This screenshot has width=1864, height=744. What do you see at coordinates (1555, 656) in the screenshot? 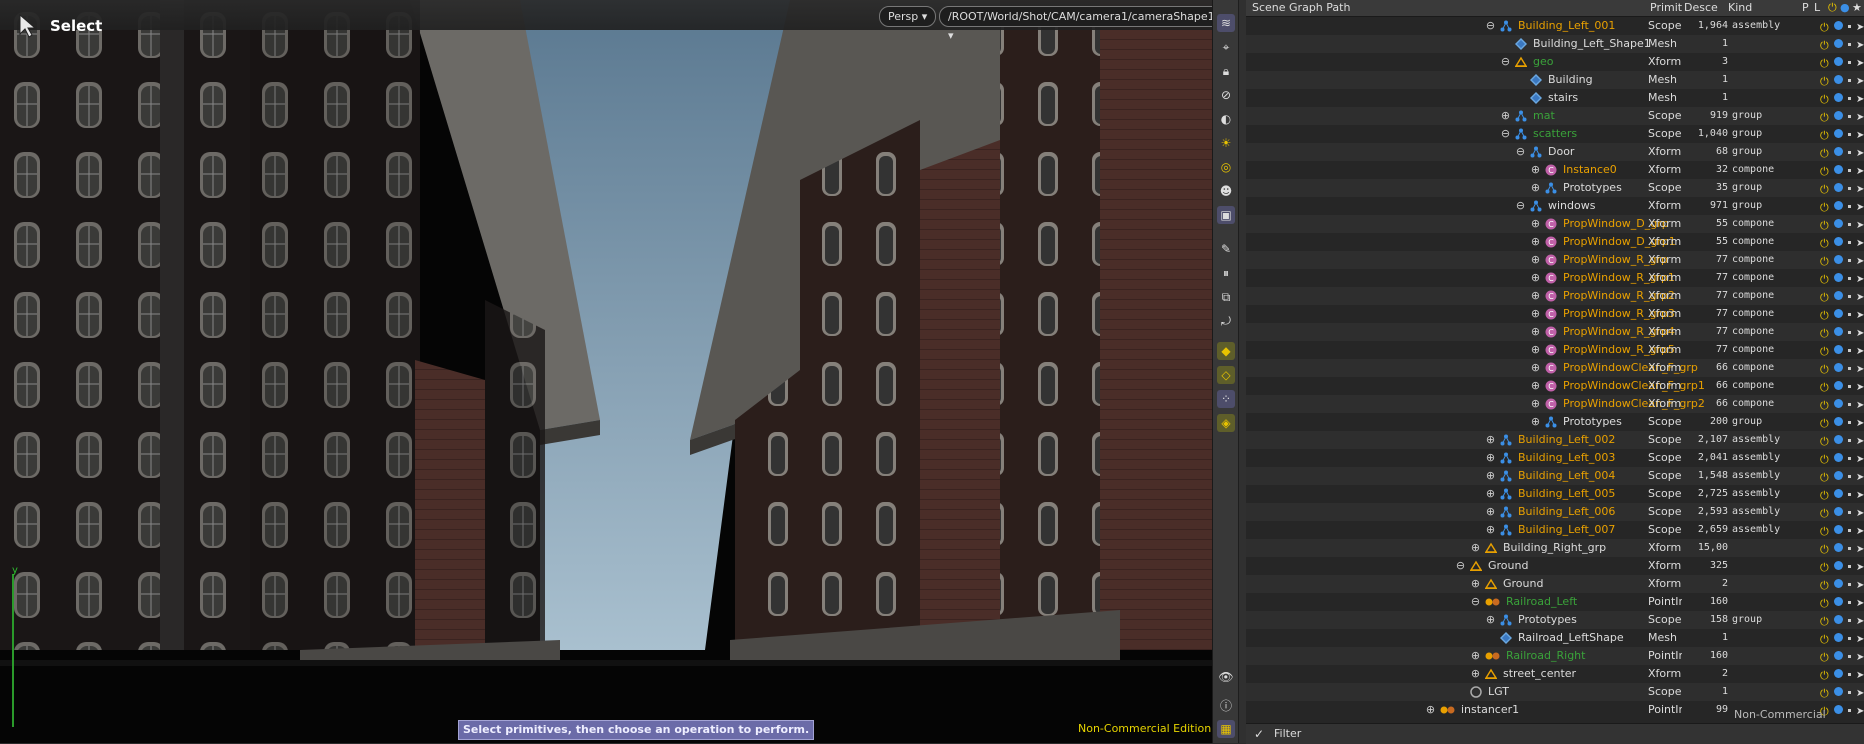
I see `tree-row: ⊕ Railroad_Right PointIns 160 ⏻➤` at bounding box center [1555, 656].